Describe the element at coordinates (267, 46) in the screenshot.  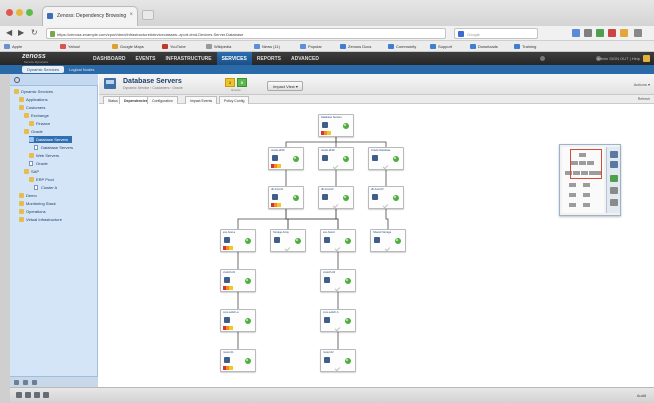
I see `bookmark-item: News (11)` at that location.